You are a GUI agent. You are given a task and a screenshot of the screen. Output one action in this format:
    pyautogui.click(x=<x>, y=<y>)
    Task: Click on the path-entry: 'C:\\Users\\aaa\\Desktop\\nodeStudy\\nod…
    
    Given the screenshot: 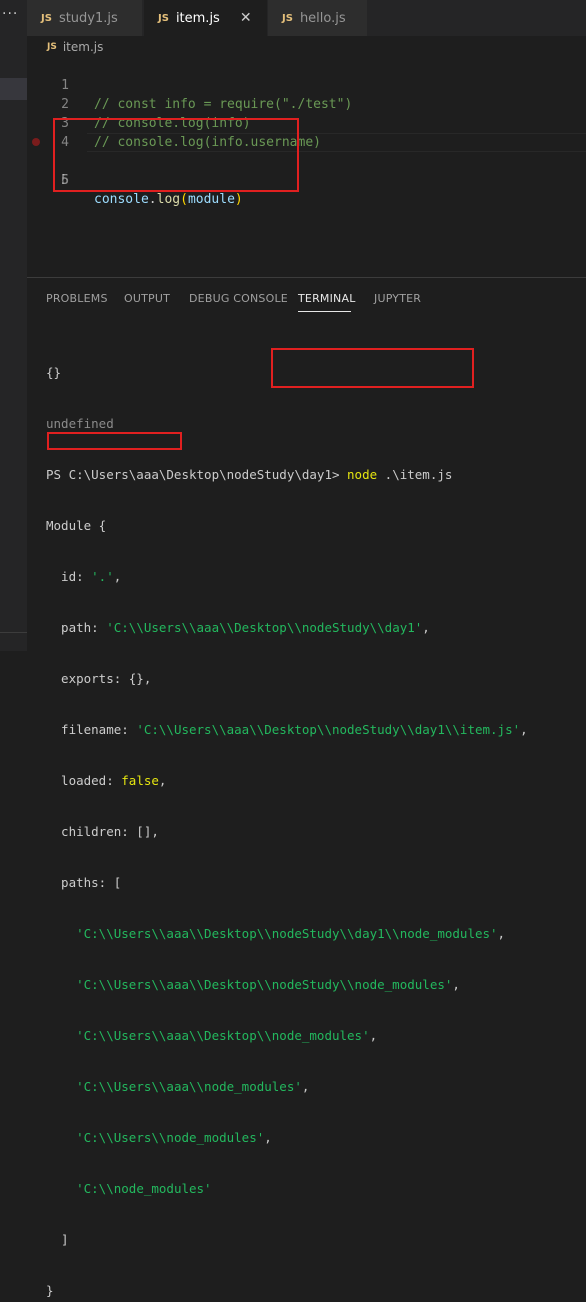 What is the action you would take?
    pyautogui.click(x=264, y=984)
    